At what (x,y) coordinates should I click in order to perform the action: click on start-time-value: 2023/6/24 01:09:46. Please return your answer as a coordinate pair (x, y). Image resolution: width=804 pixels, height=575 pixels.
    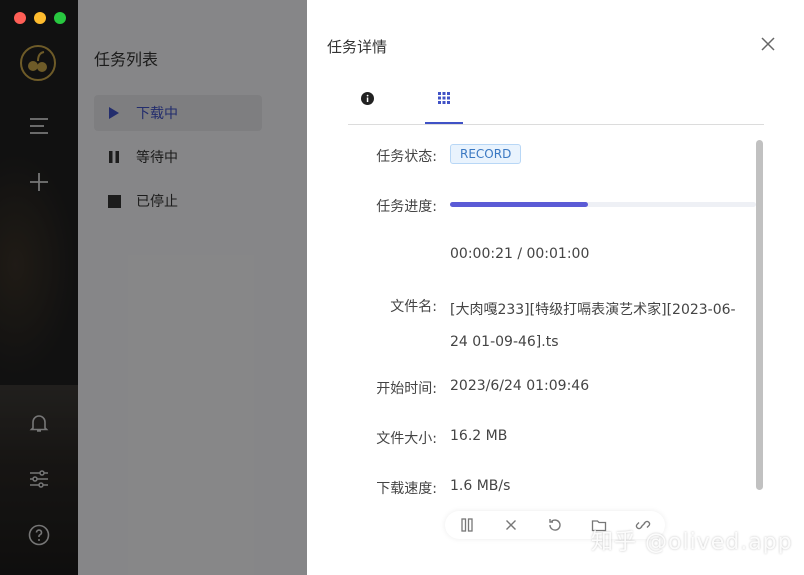
    Looking at the image, I should click on (520, 386).